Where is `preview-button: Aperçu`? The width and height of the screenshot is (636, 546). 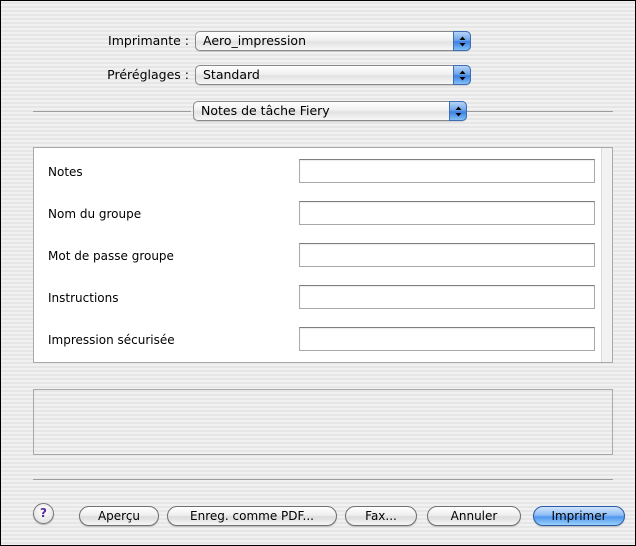 preview-button: Aperçu is located at coordinates (119, 516).